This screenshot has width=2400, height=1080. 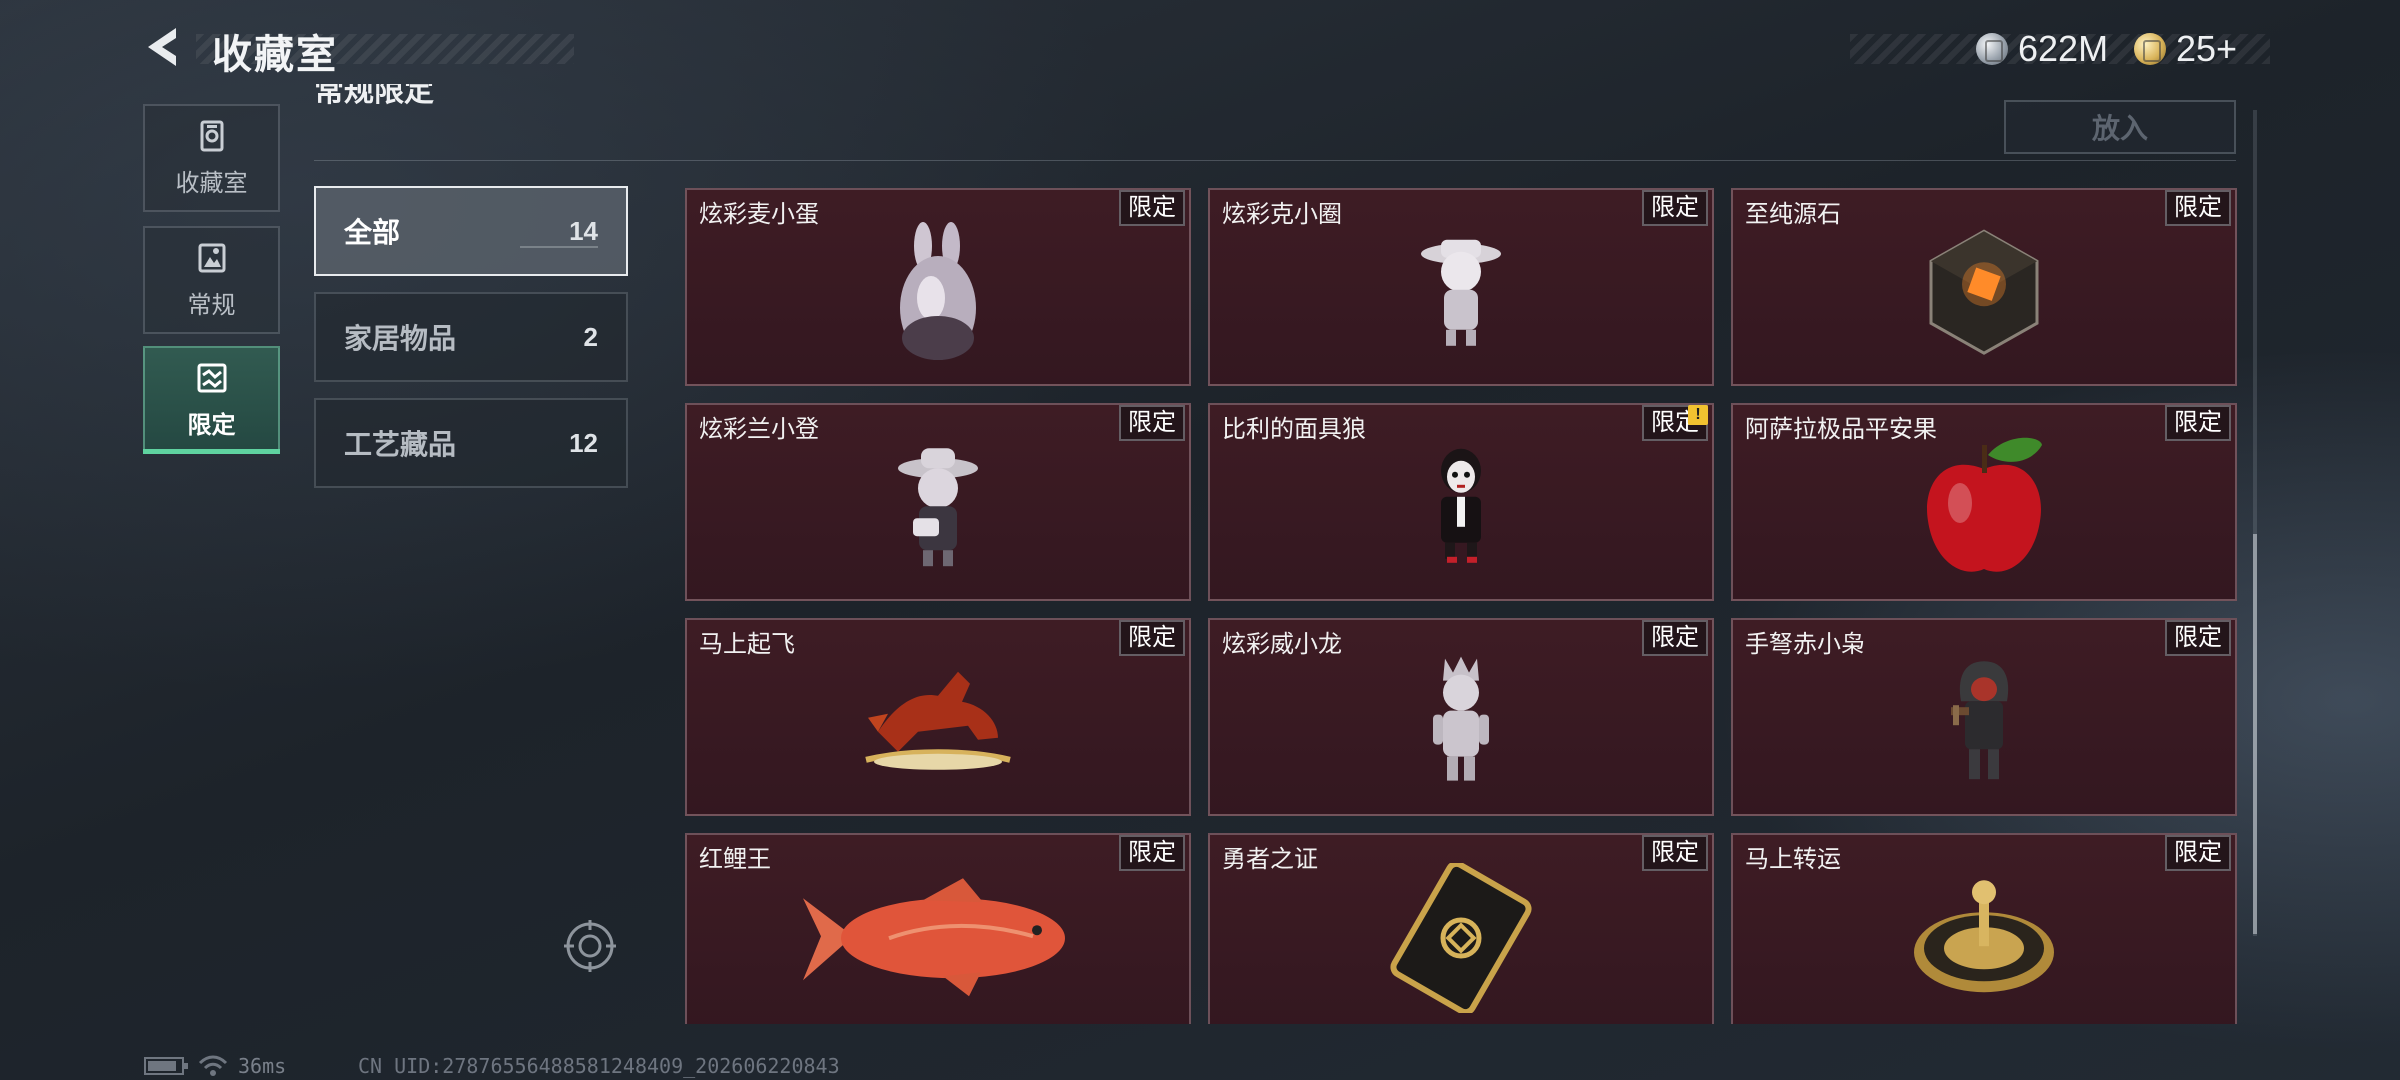 What do you see at coordinates (471, 231) in the screenshot?
I see `category-all: 全部 14` at bounding box center [471, 231].